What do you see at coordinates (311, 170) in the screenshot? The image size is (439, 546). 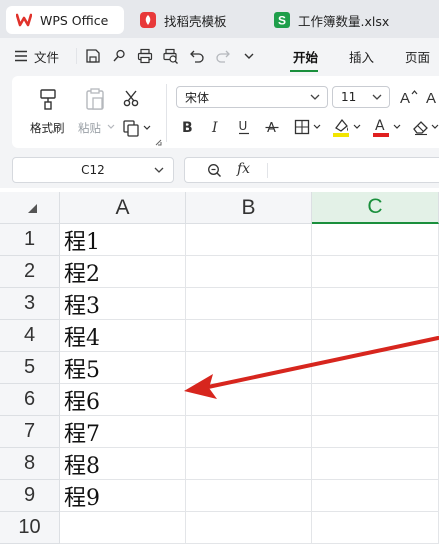 I see `formula-input: fx` at bounding box center [311, 170].